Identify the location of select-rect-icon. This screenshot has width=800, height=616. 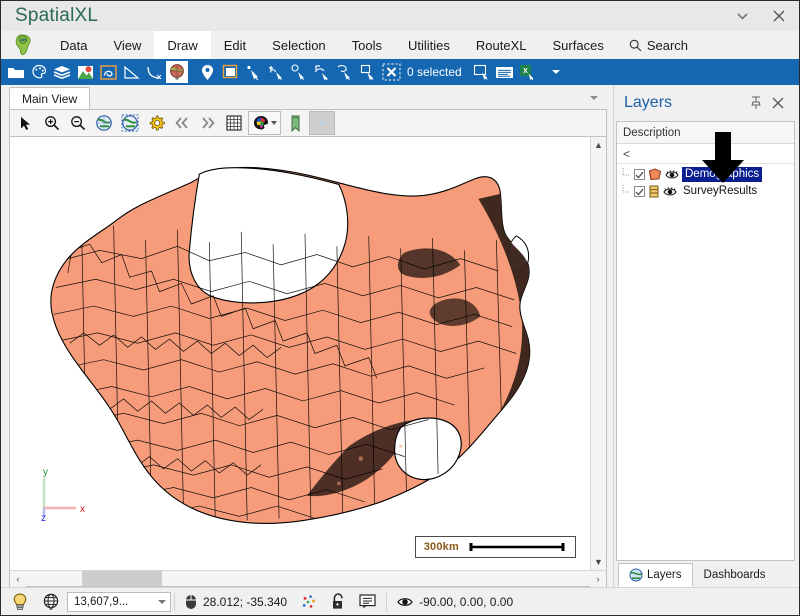
(299, 72).